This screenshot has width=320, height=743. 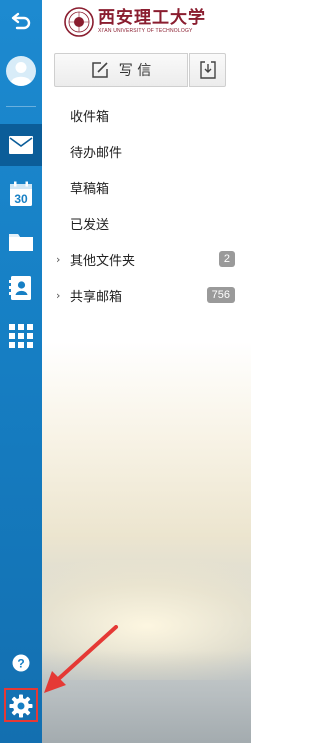 What do you see at coordinates (152, 18) in the screenshot?
I see `university-name-cn: 西安理工大学` at bounding box center [152, 18].